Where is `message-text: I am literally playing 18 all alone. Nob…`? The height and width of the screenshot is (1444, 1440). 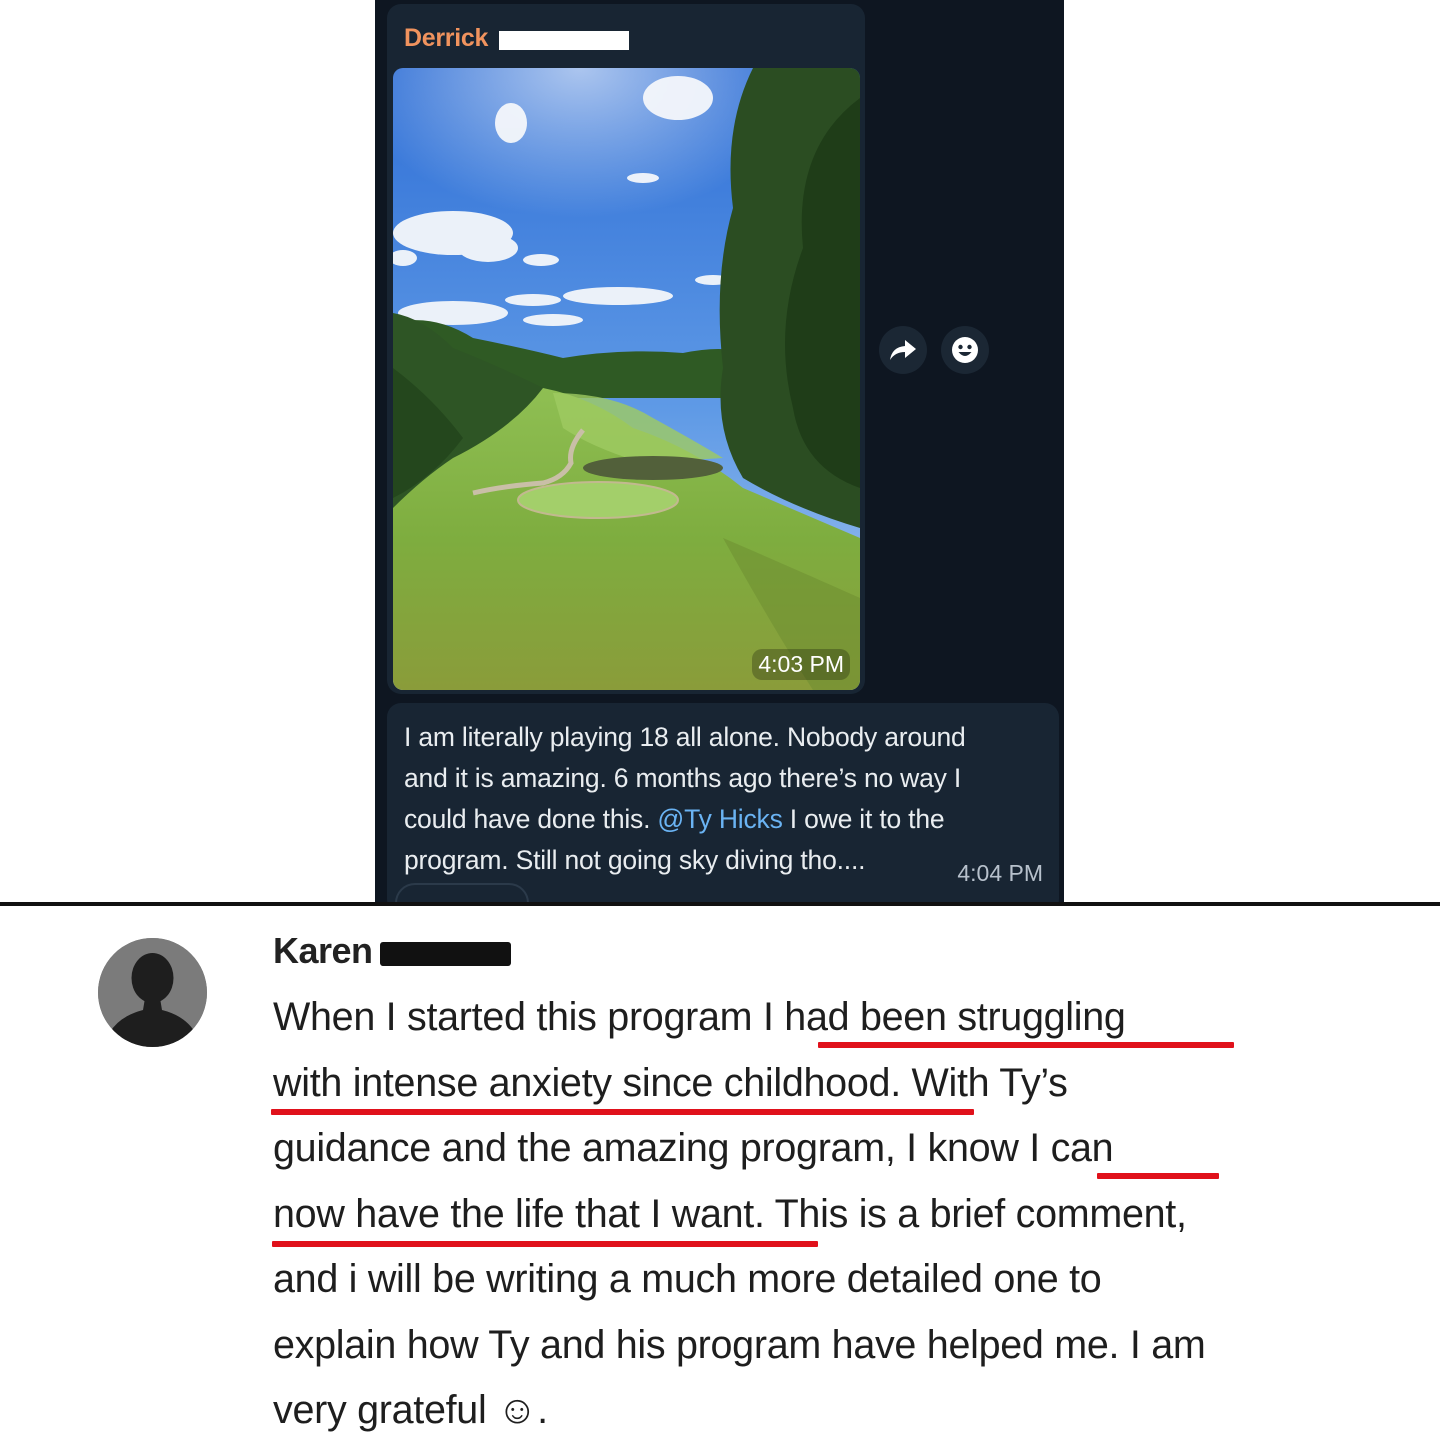 message-text: I am literally playing 18 all alone. Nob… is located at coordinates (724, 799).